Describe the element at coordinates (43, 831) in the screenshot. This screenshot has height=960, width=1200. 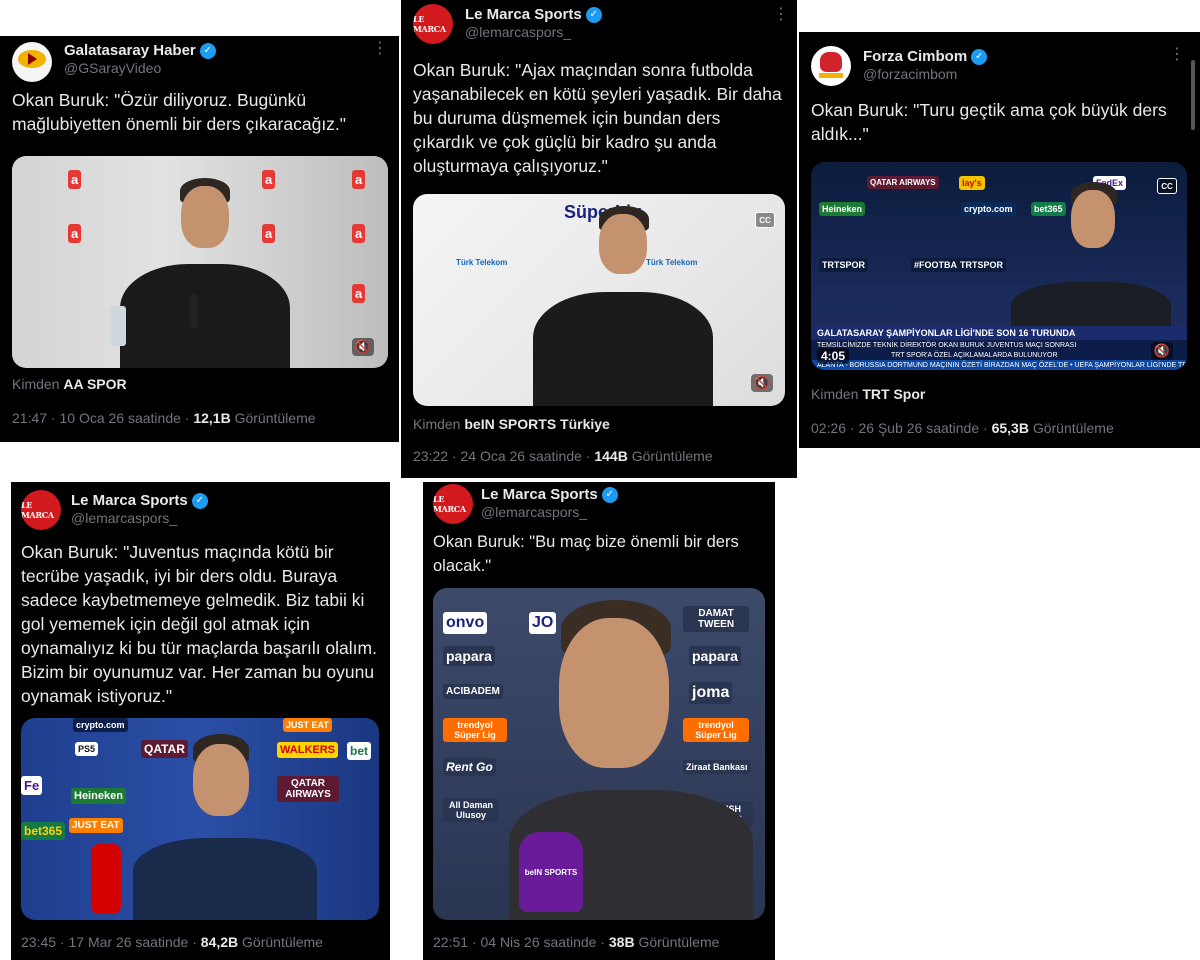
I see `sponsor-logo: bet365` at that location.